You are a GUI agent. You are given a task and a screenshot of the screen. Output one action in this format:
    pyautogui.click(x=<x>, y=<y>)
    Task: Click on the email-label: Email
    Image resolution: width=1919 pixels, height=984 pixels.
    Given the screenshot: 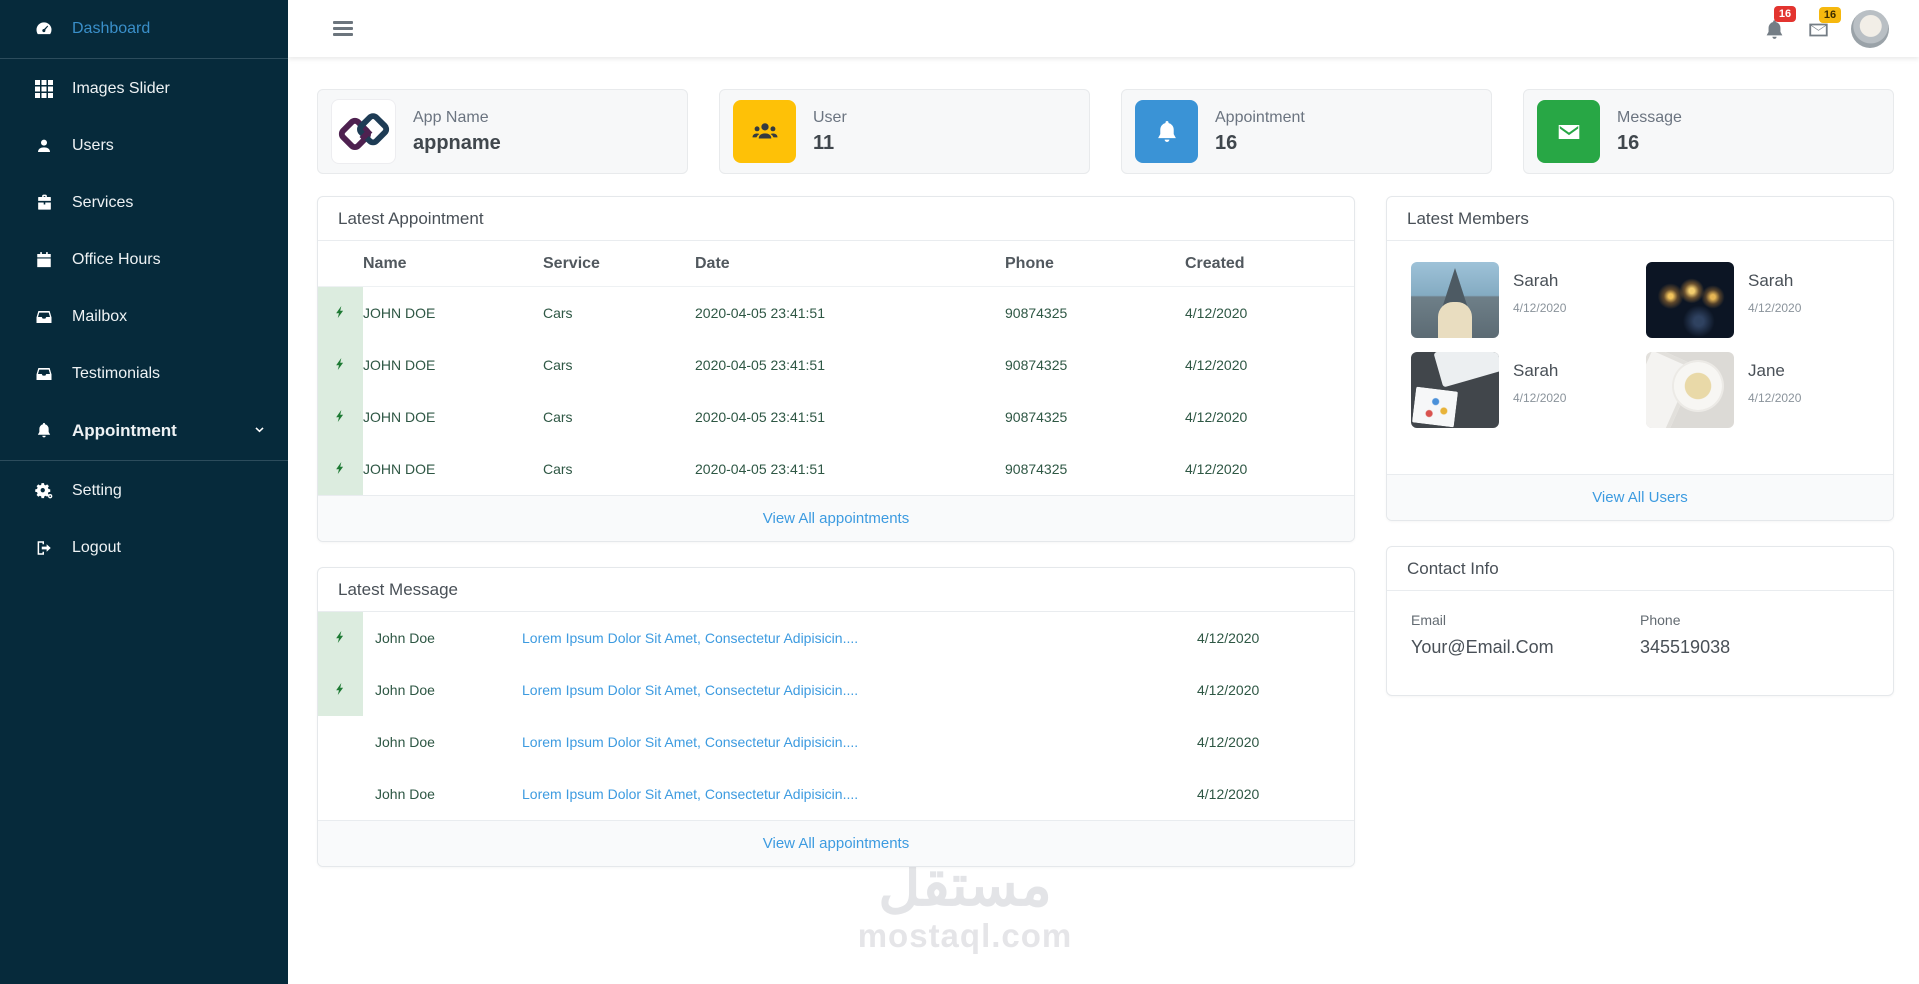 What is the action you would take?
    pyautogui.click(x=1429, y=620)
    